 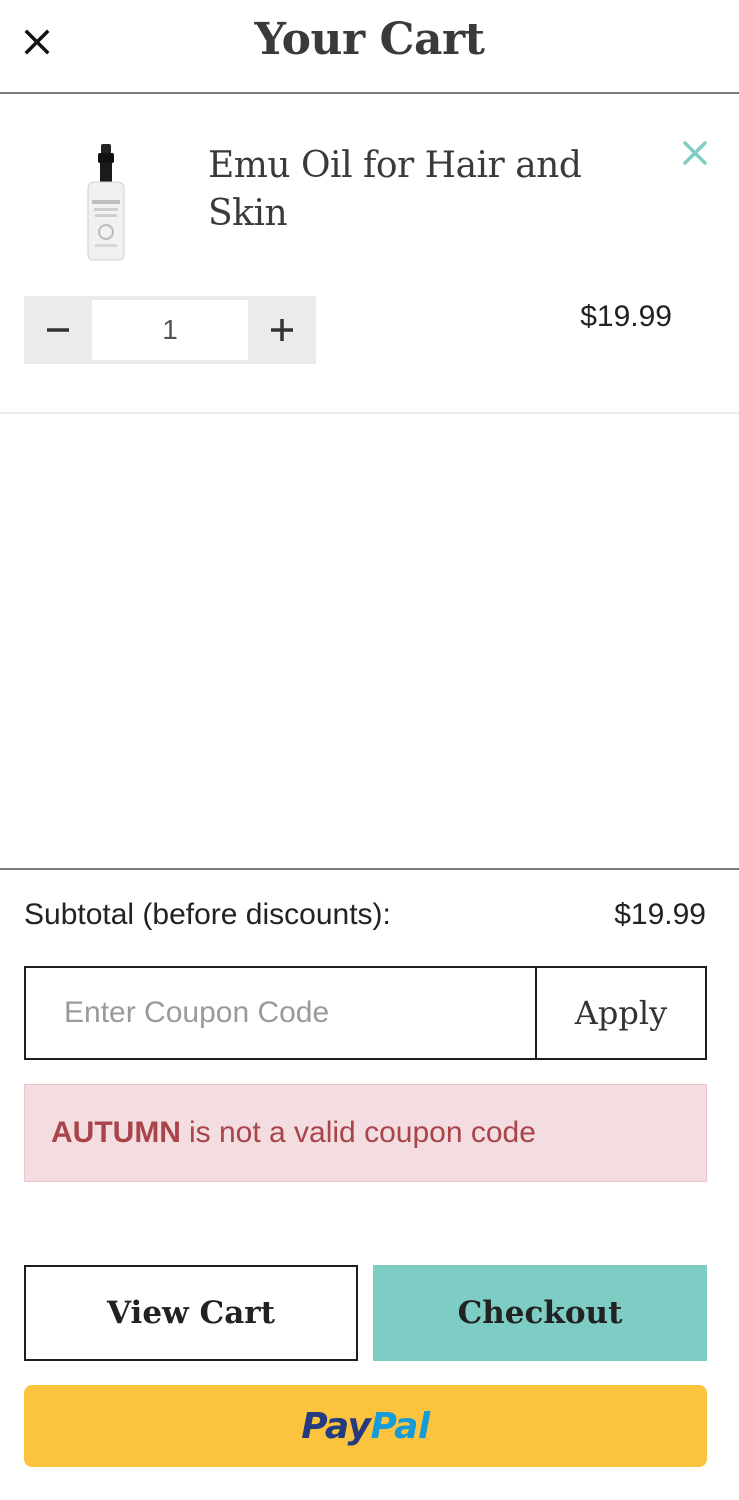 I want to click on coupon-error-alert: AUTUMN is not a valid coupon code, so click(x=365, y=1133).